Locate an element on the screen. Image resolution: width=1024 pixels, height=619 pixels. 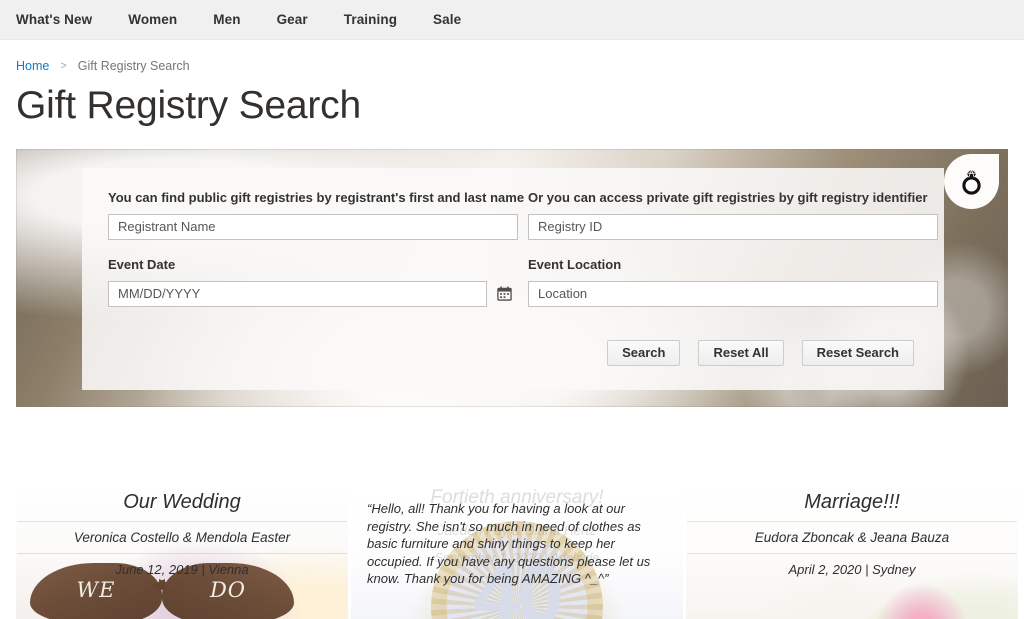
form-actions: Search Reset All Reset Search is located at coordinates (514, 352).